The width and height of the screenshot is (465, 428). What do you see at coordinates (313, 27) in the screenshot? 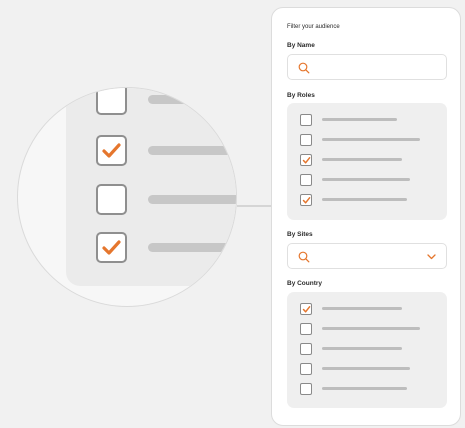
I see `filter-title: Filter your audience` at bounding box center [313, 27].